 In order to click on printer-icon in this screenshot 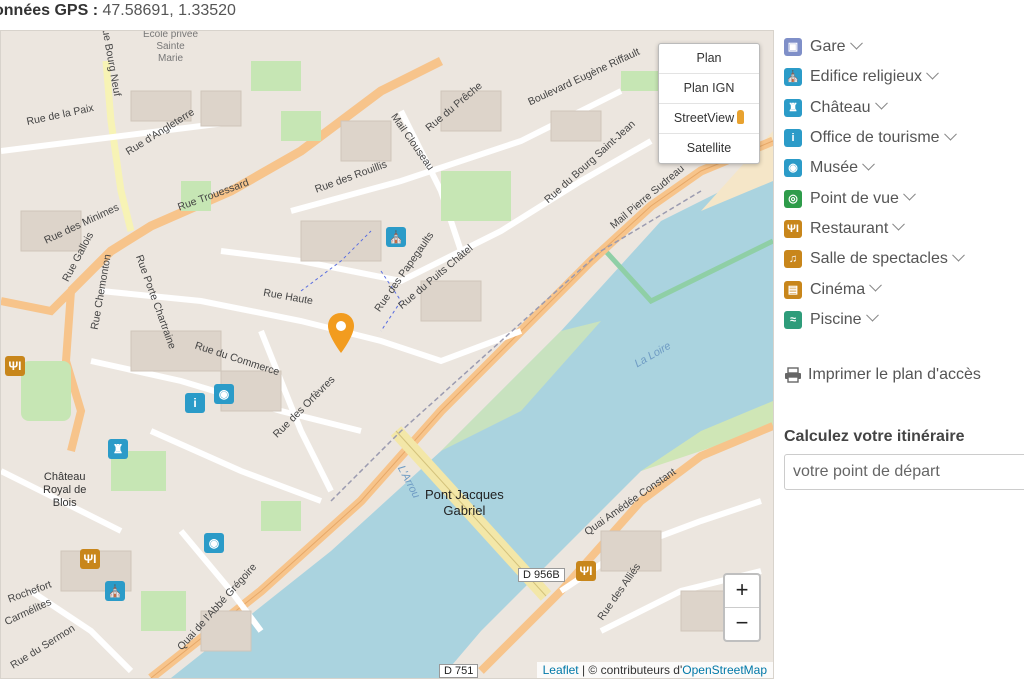, I will do `click(793, 375)`.